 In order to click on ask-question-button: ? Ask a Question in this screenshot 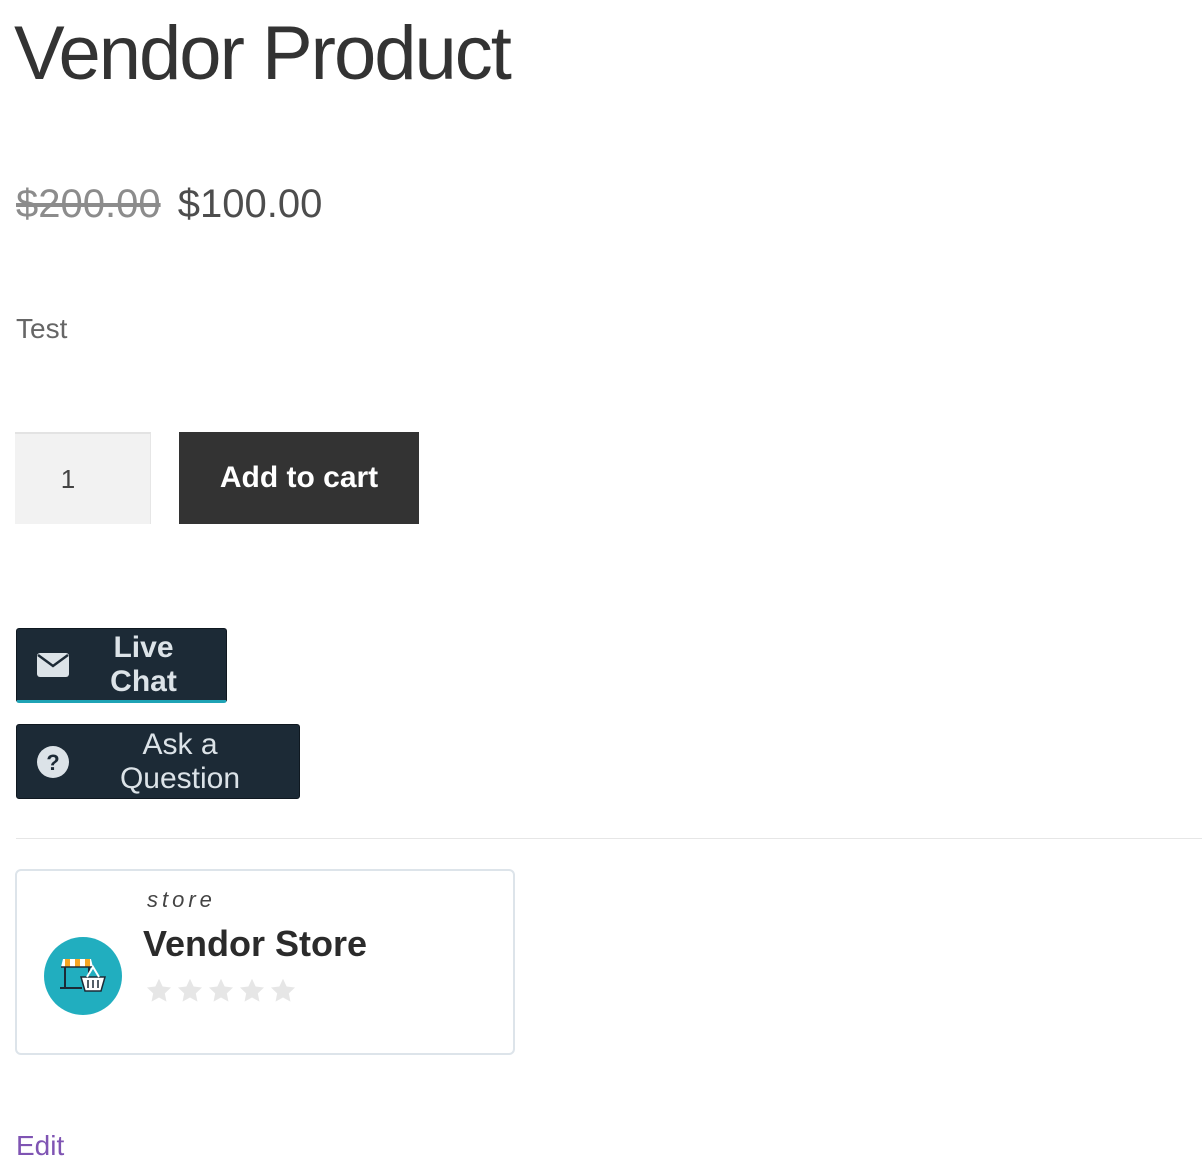, I will do `click(158, 761)`.